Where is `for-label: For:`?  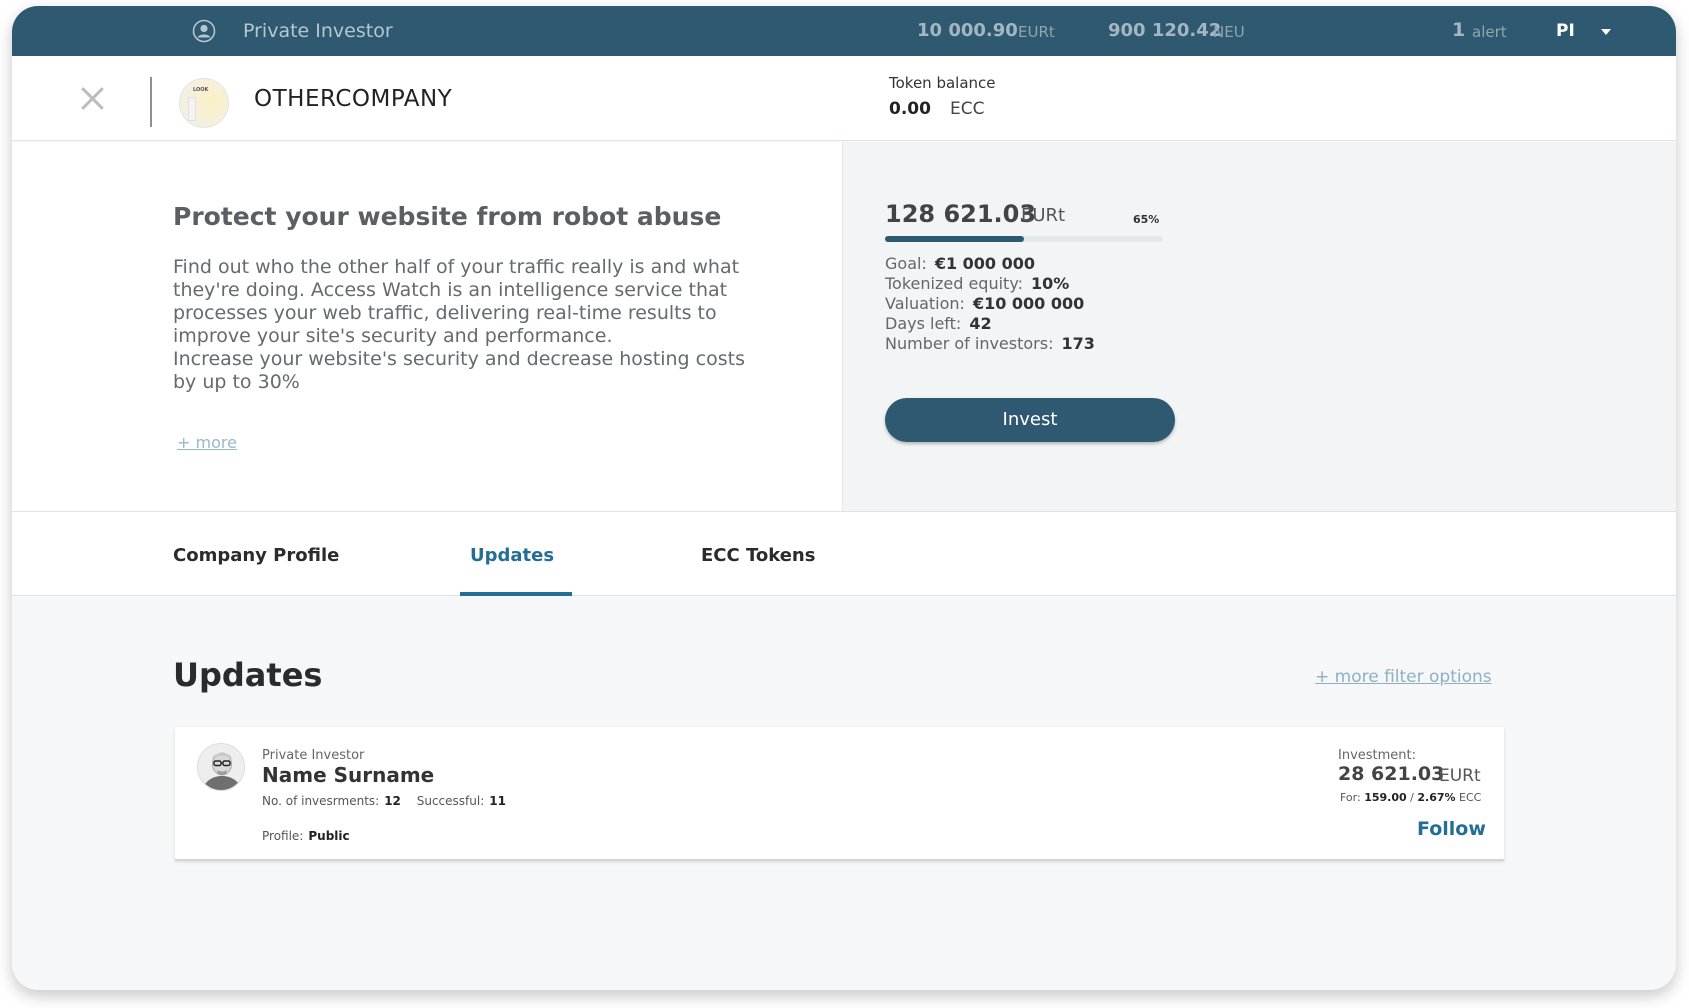 for-label: For: is located at coordinates (1350, 797).